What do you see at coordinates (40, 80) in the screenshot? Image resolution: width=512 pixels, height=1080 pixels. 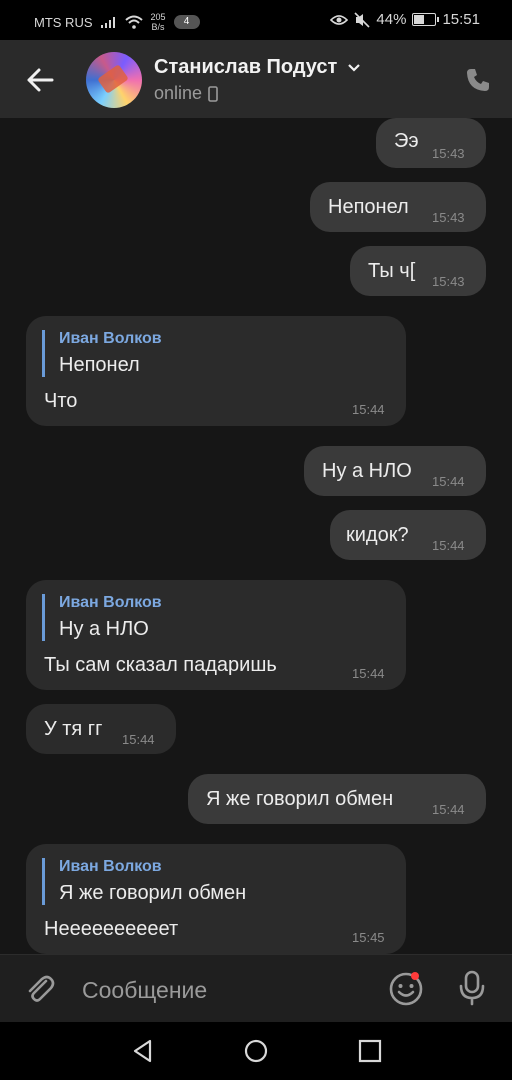 I see `back-arrow-icon` at bounding box center [40, 80].